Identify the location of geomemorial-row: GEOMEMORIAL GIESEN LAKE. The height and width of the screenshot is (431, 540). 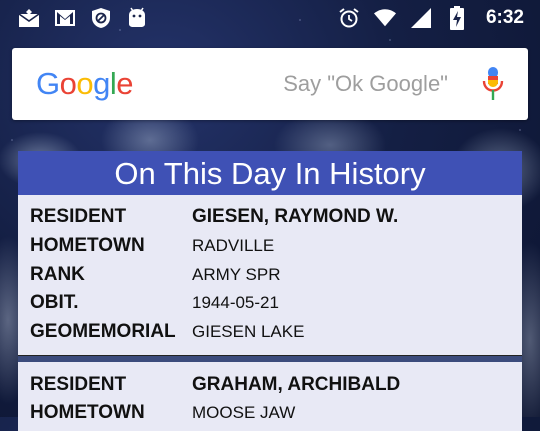
(270, 332).